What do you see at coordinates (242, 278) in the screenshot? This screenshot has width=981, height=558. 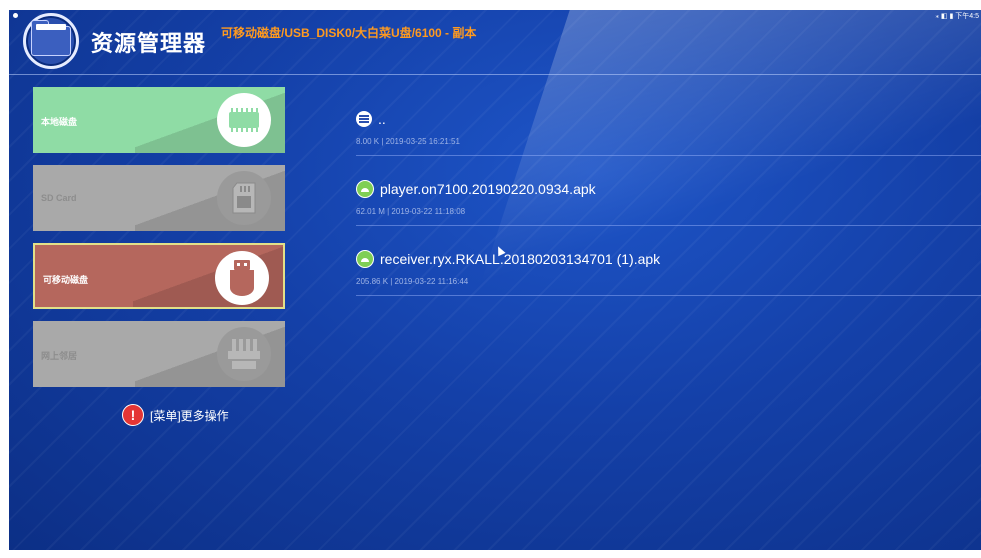 I see `usb-drive-icon` at bounding box center [242, 278].